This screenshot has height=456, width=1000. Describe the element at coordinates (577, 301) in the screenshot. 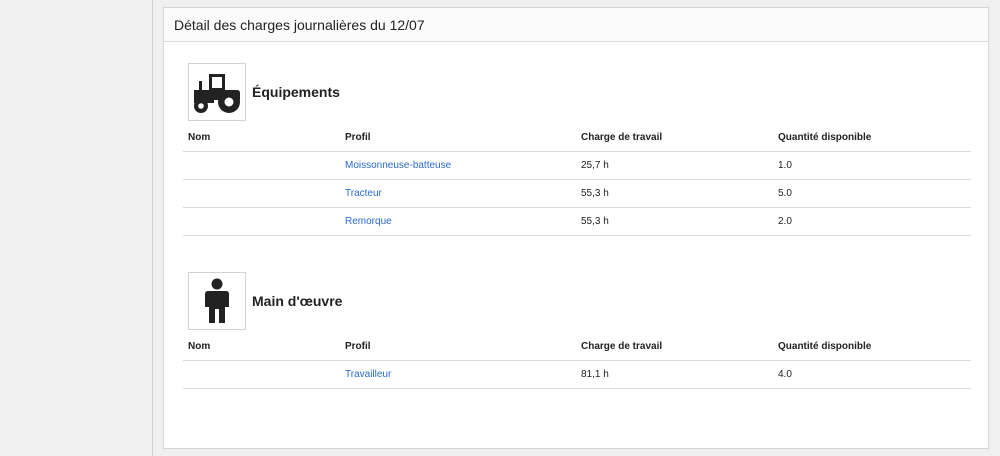

I see `section-header: Main d'œuvre` at that location.